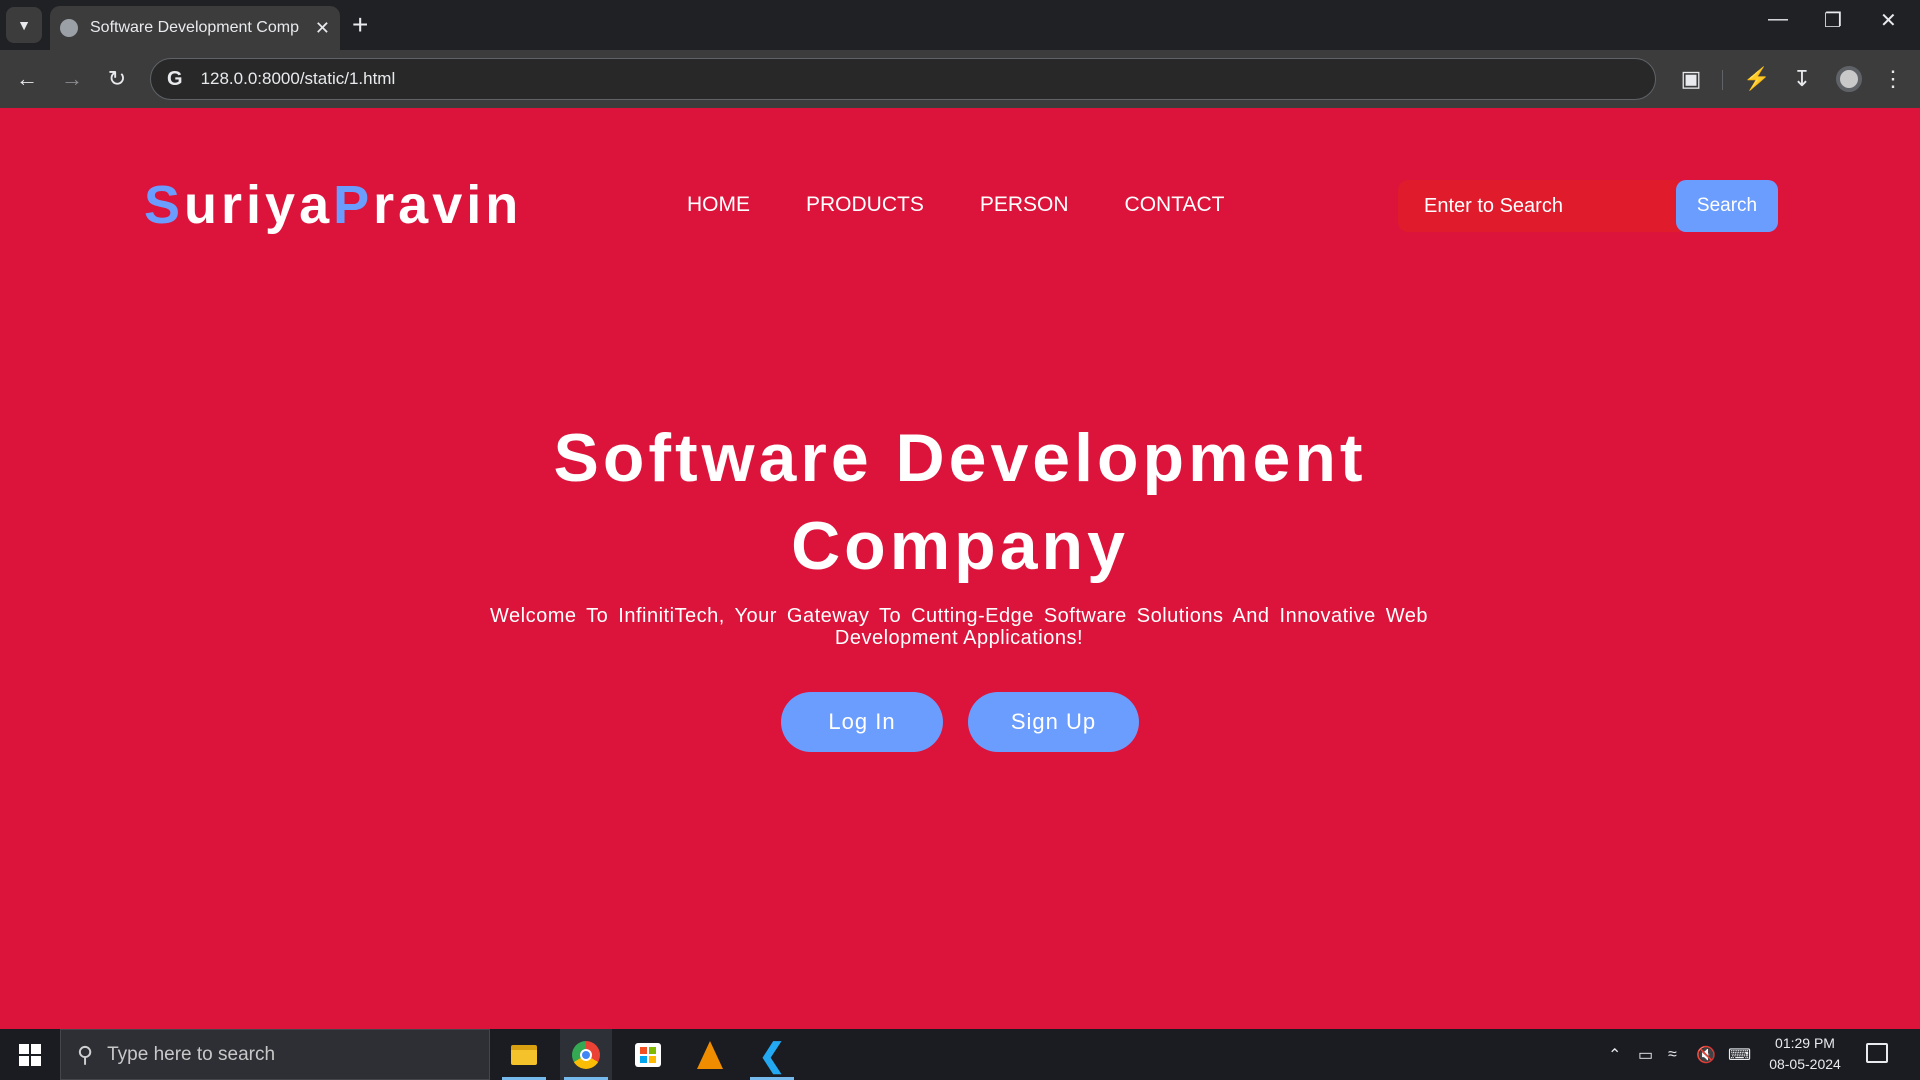 This screenshot has height=1080, width=1920. I want to click on clock-date: 08-05-2024, so click(1805, 1064).